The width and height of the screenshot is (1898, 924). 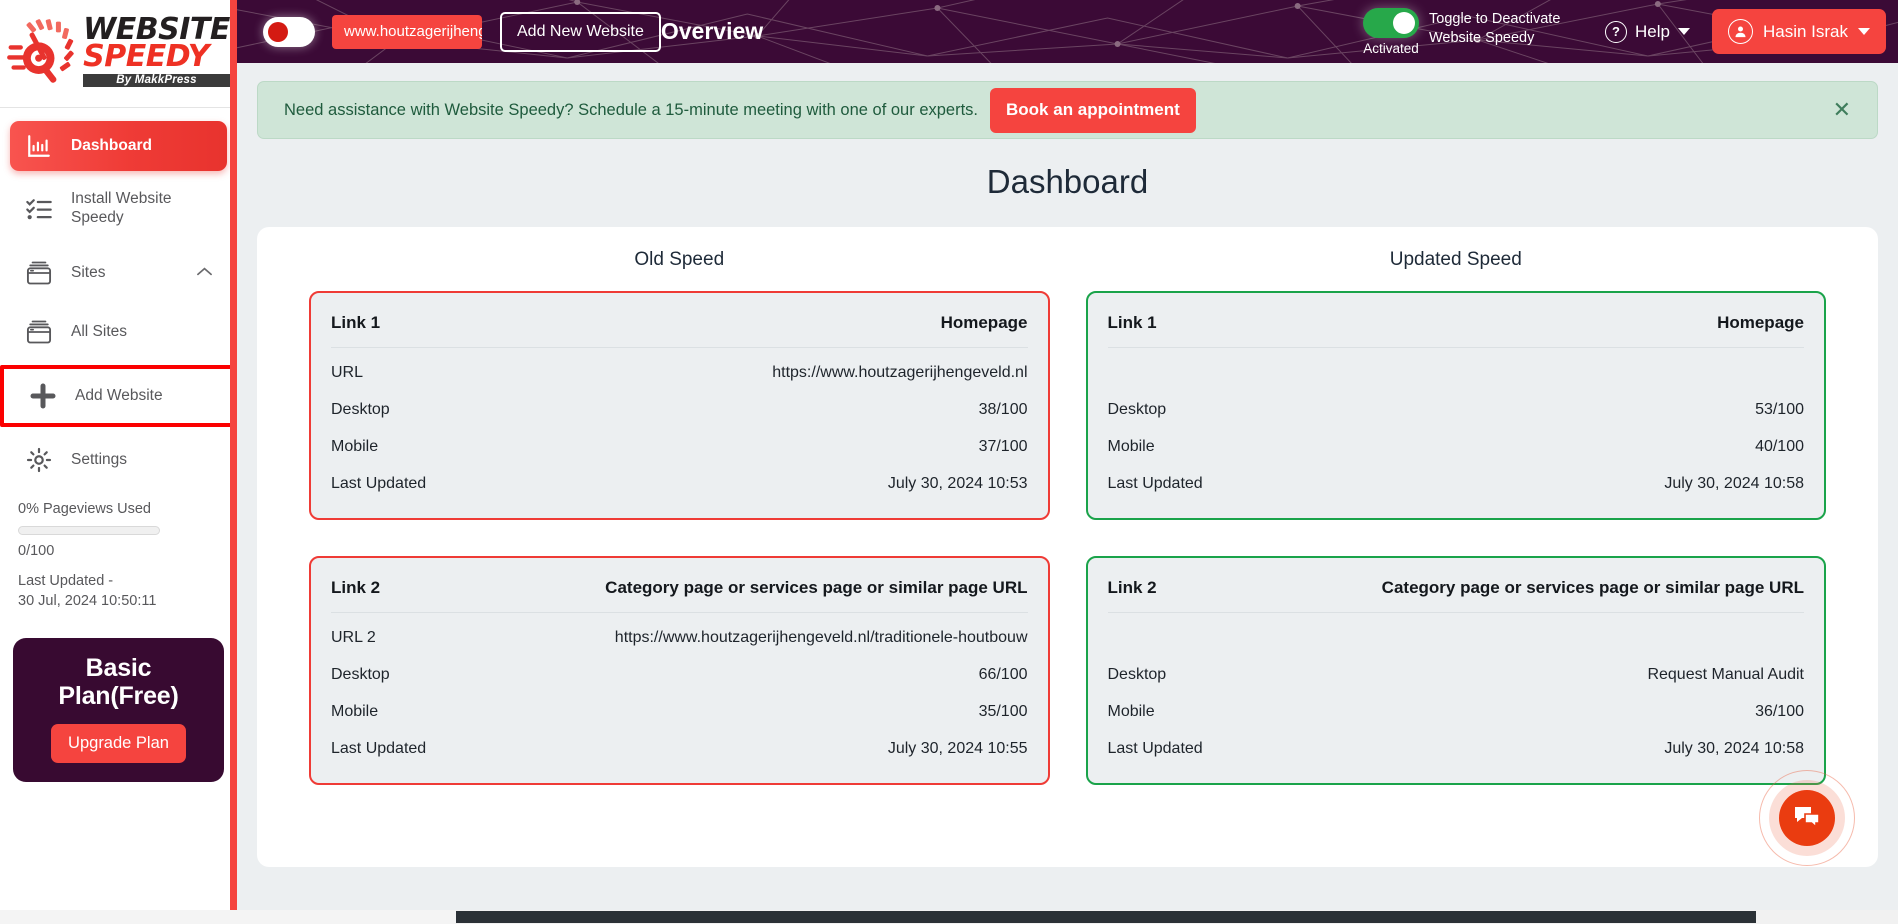 I want to click on chart-bar-icon, so click(x=39, y=146).